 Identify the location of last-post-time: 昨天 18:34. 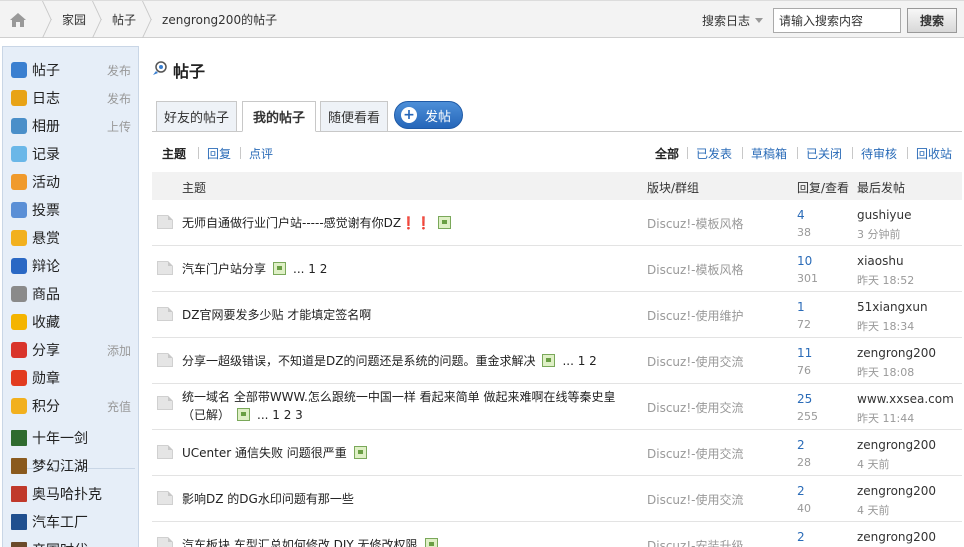
(885, 326).